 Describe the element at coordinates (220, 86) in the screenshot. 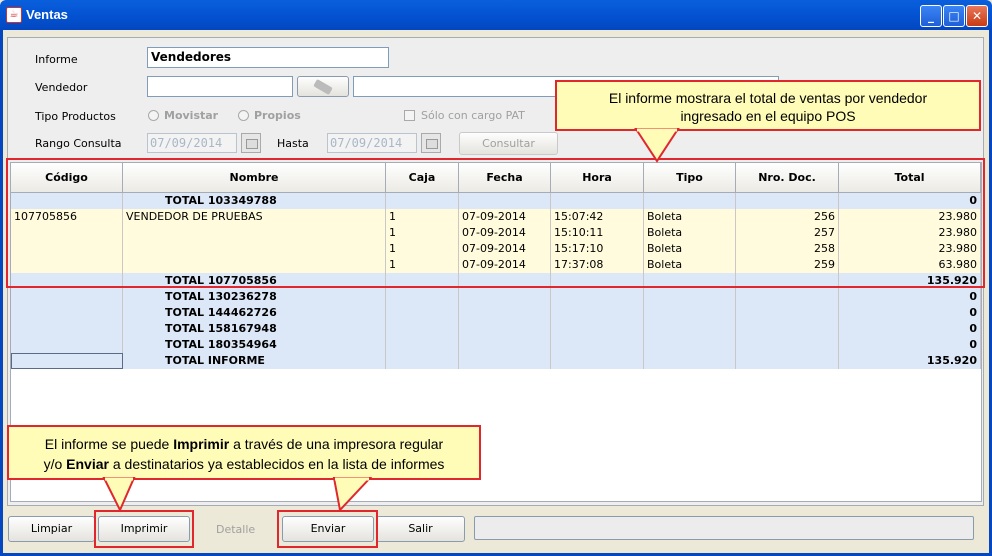

I see `vendedor-code-field` at that location.